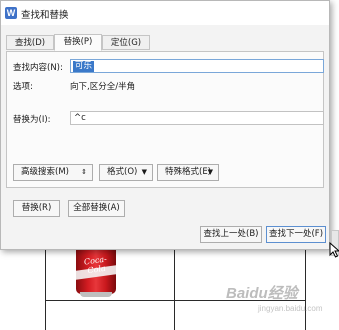 This screenshot has height=330, width=339. I want to click on replace-all-button: 全部替换(A), so click(96, 208).